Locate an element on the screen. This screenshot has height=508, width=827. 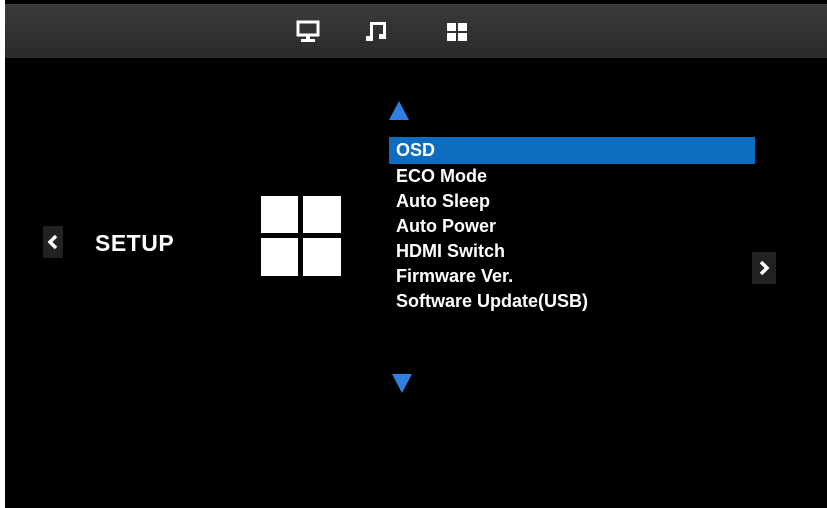
menu-item-firmware-ver: Firmware Ver. is located at coordinates (572, 276).